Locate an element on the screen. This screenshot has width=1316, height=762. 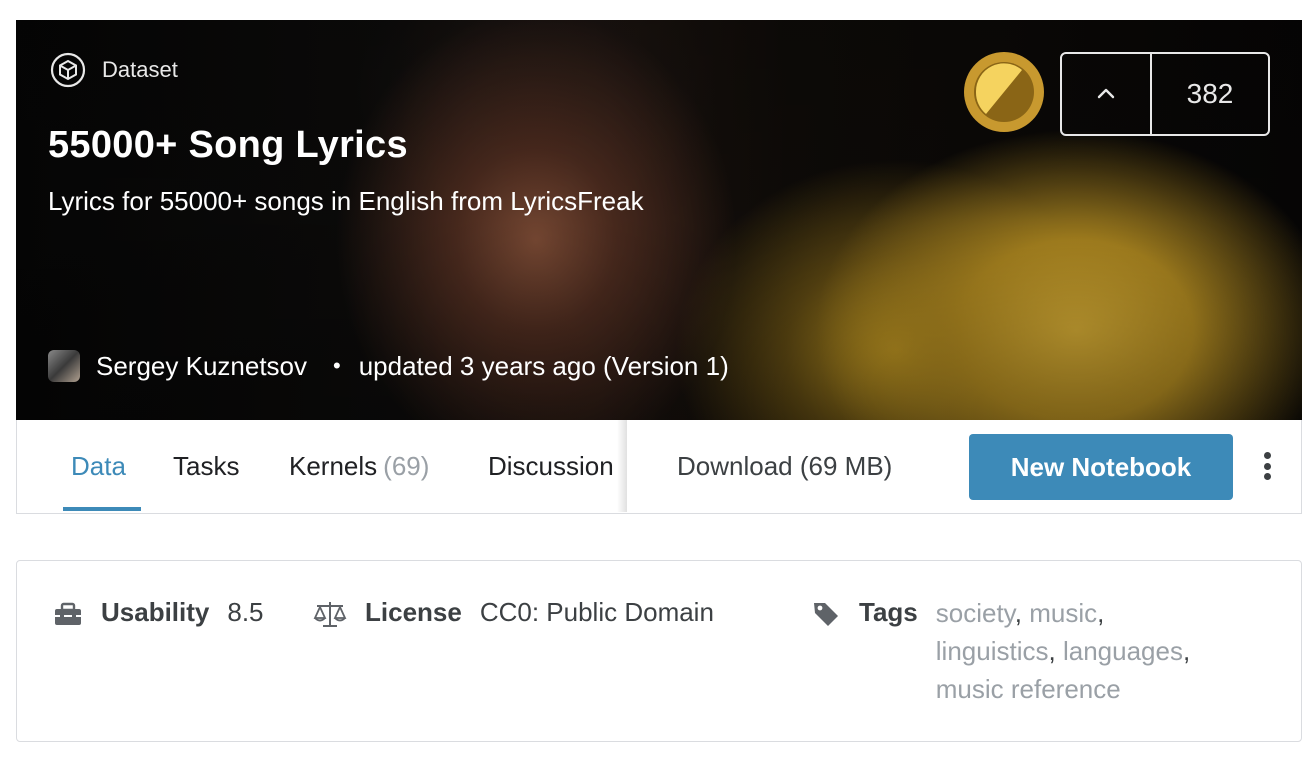
dataset-cube-icon is located at coordinates (68, 70).